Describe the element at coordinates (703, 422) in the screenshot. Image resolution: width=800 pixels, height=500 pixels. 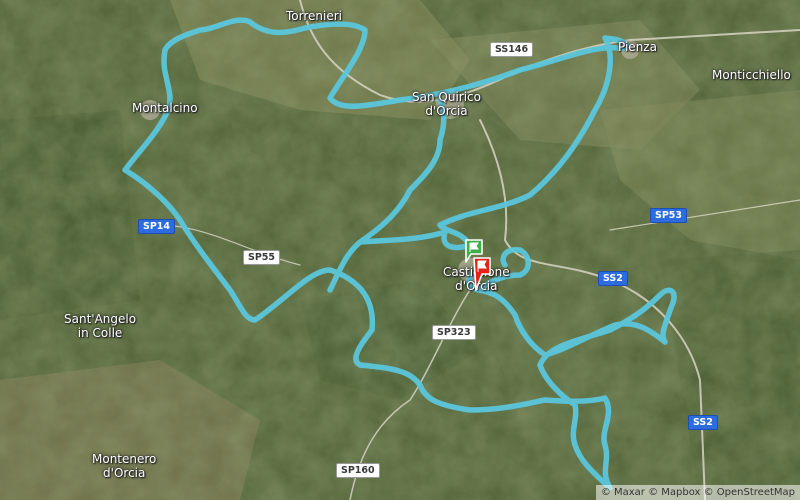
I see `road-badge-ss2-south: SS2` at that location.